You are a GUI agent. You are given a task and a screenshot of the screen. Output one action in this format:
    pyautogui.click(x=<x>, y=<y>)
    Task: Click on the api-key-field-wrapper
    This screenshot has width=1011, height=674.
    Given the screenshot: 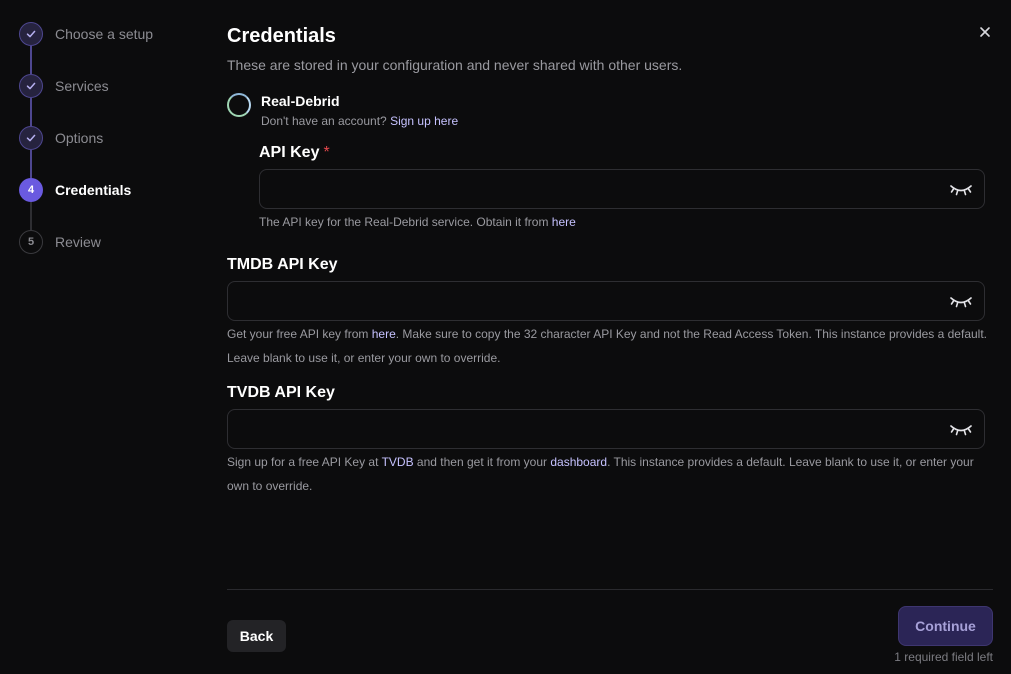 What is the action you would take?
    pyautogui.click(x=622, y=189)
    